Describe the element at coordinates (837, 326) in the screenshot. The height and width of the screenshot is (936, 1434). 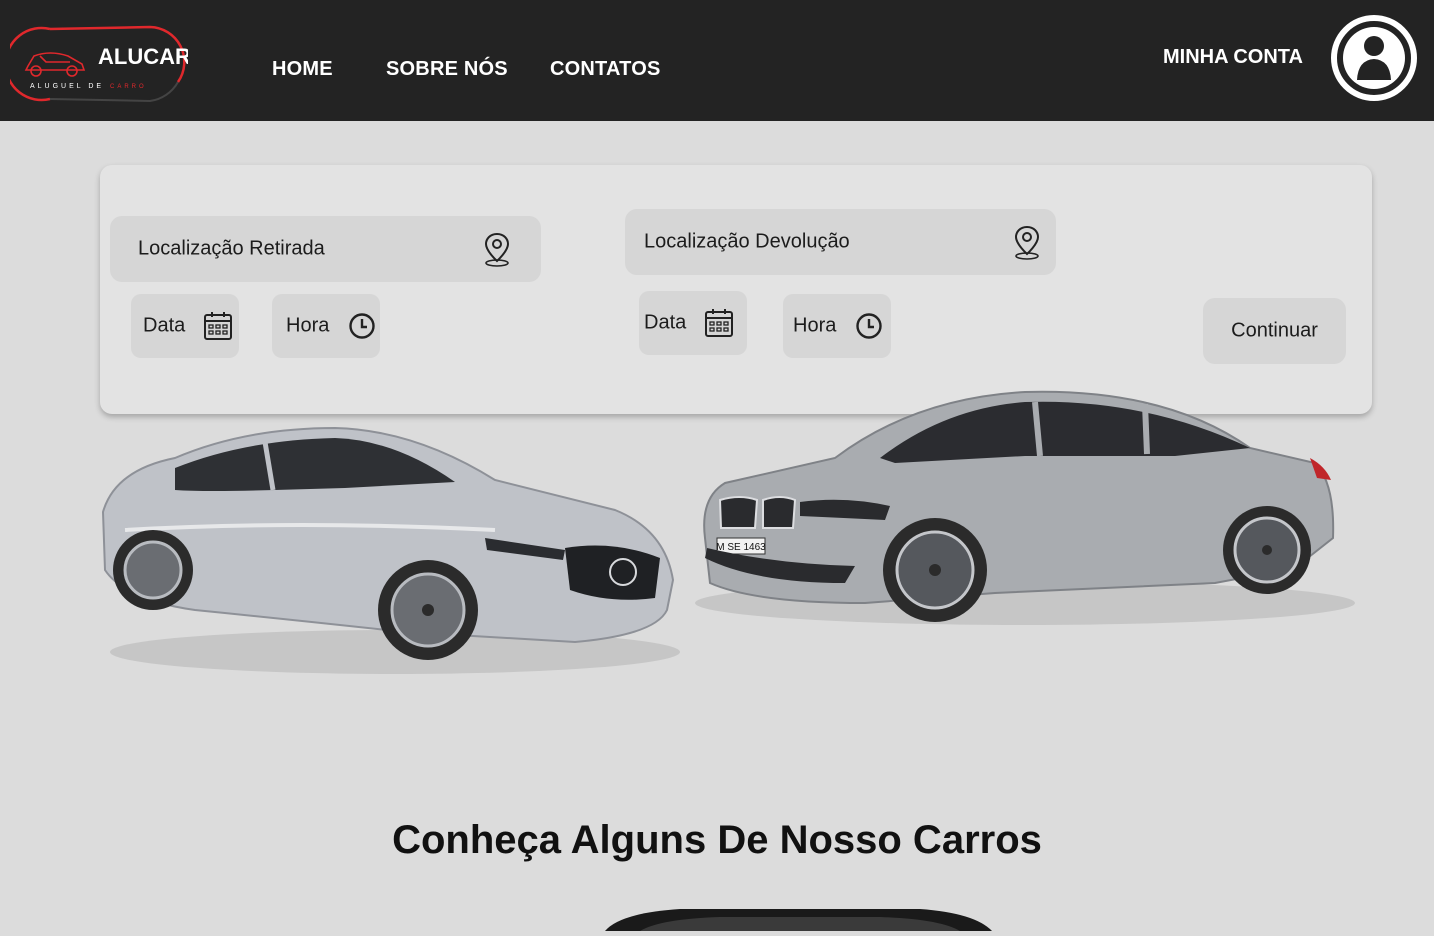
I see `return-time-picker: Hora` at that location.